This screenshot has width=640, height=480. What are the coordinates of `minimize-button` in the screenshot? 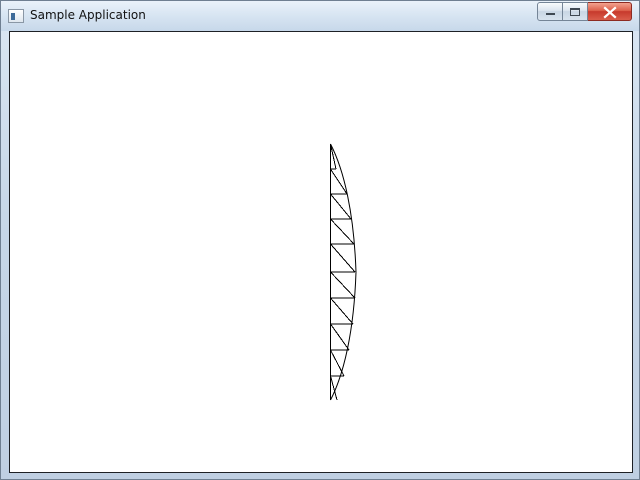 It's located at (550, 11).